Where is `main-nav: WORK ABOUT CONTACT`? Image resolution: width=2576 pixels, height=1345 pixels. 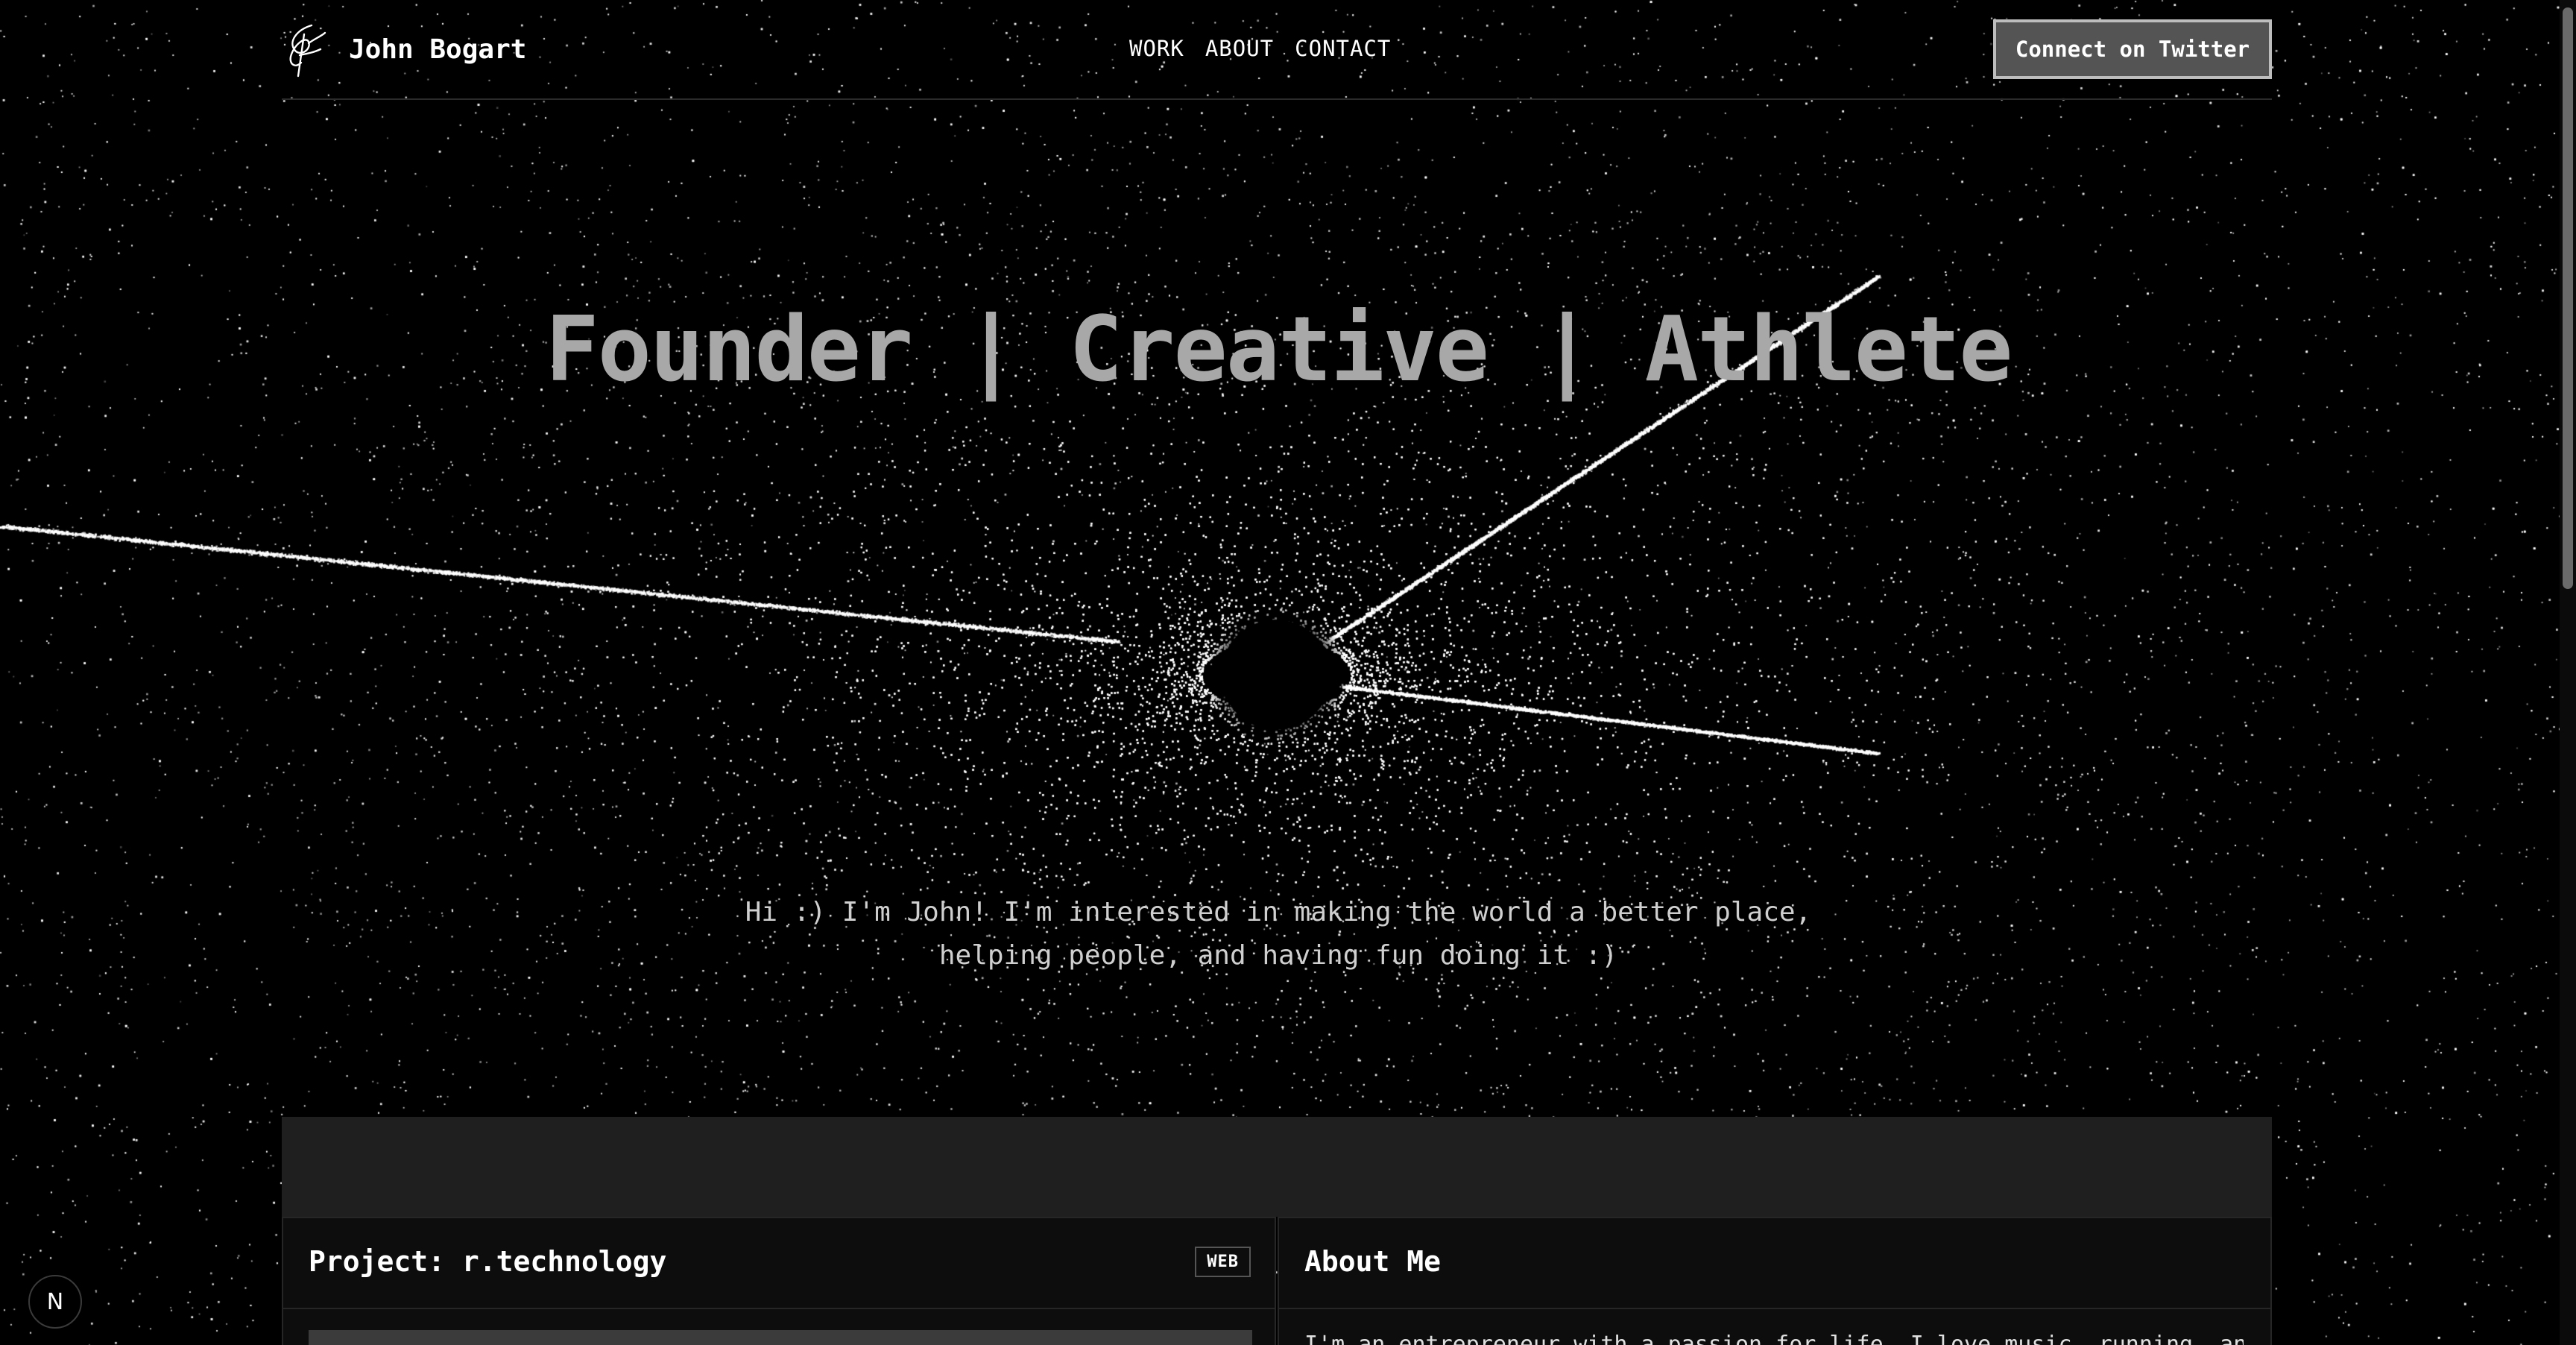 main-nav: WORK ABOUT CONTACT is located at coordinates (1260, 48).